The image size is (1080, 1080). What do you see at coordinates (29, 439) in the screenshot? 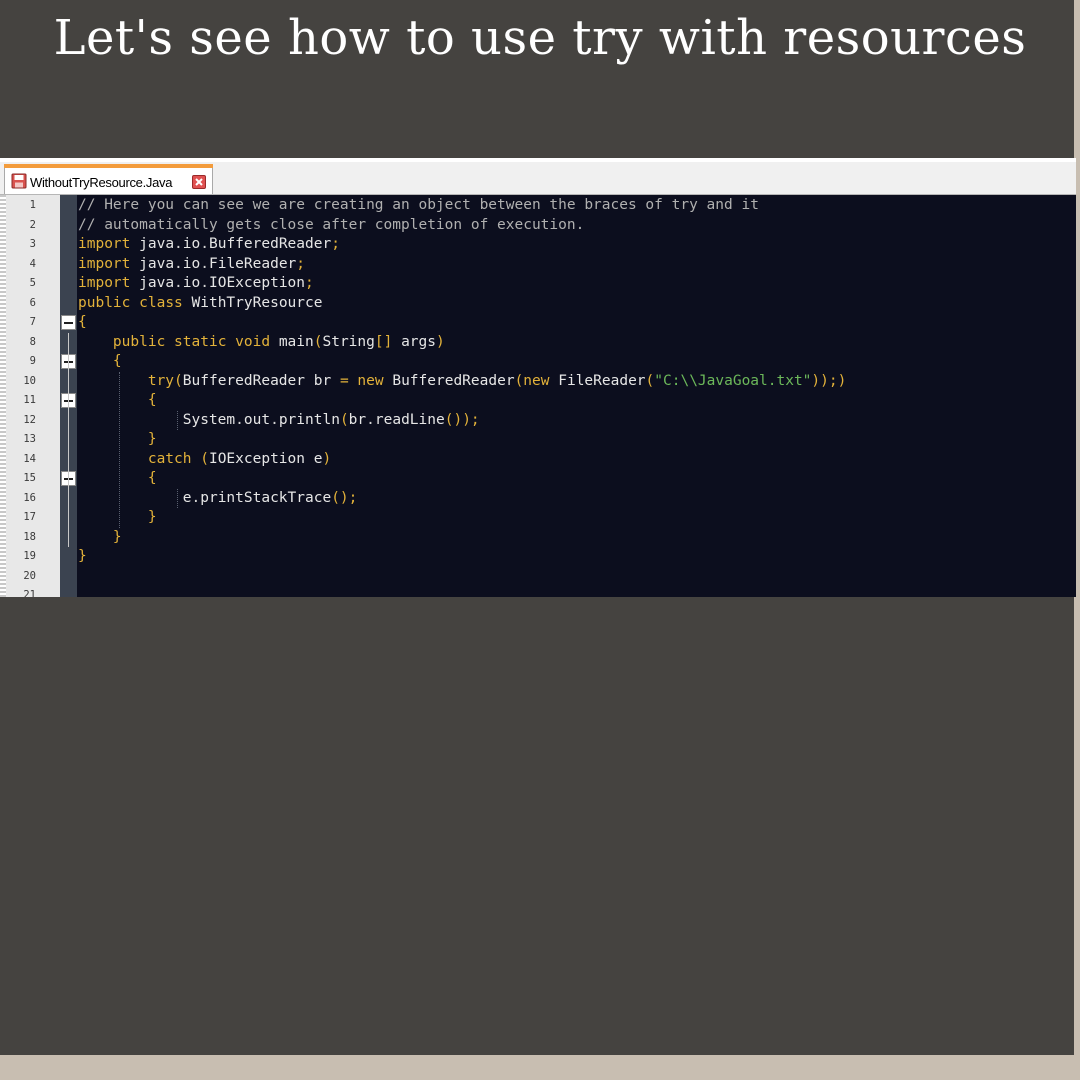
I see `line-number: 13` at bounding box center [29, 439].